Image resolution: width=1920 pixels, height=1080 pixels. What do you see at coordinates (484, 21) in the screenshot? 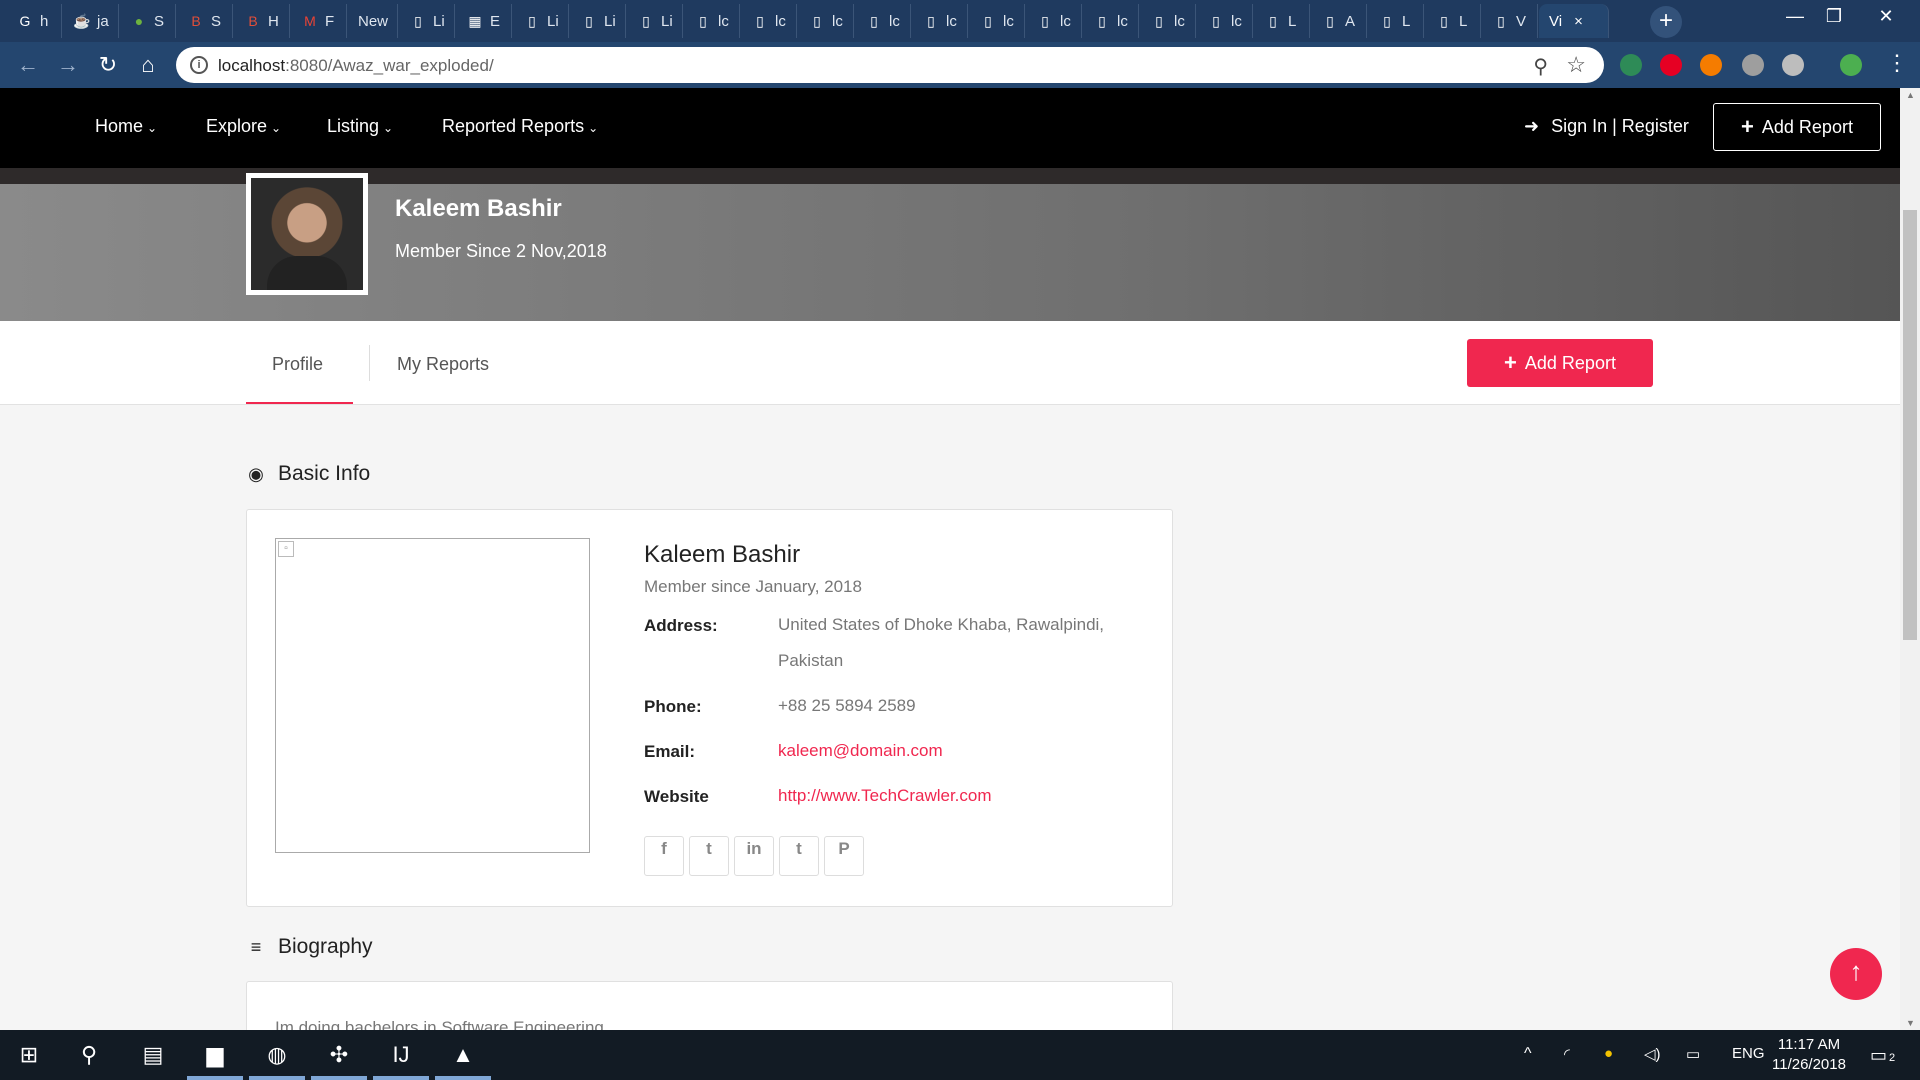
I see `browser-tab: ▦ E` at bounding box center [484, 21].